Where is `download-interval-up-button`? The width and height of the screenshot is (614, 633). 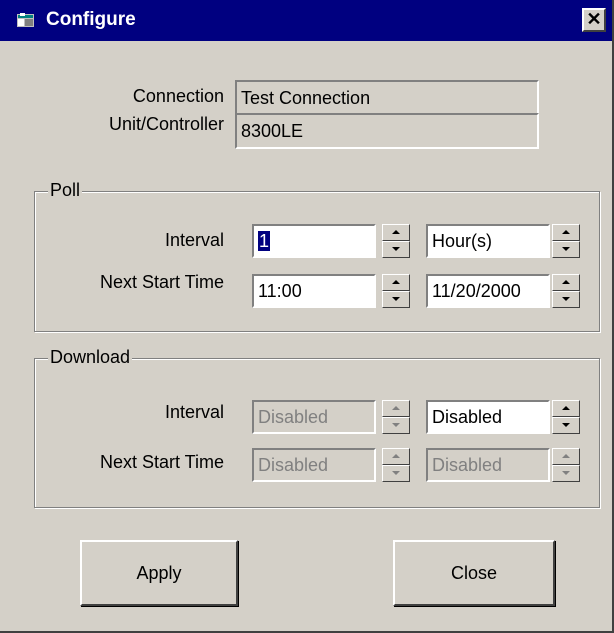 download-interval-up-button is located at coordinates (396, 408).